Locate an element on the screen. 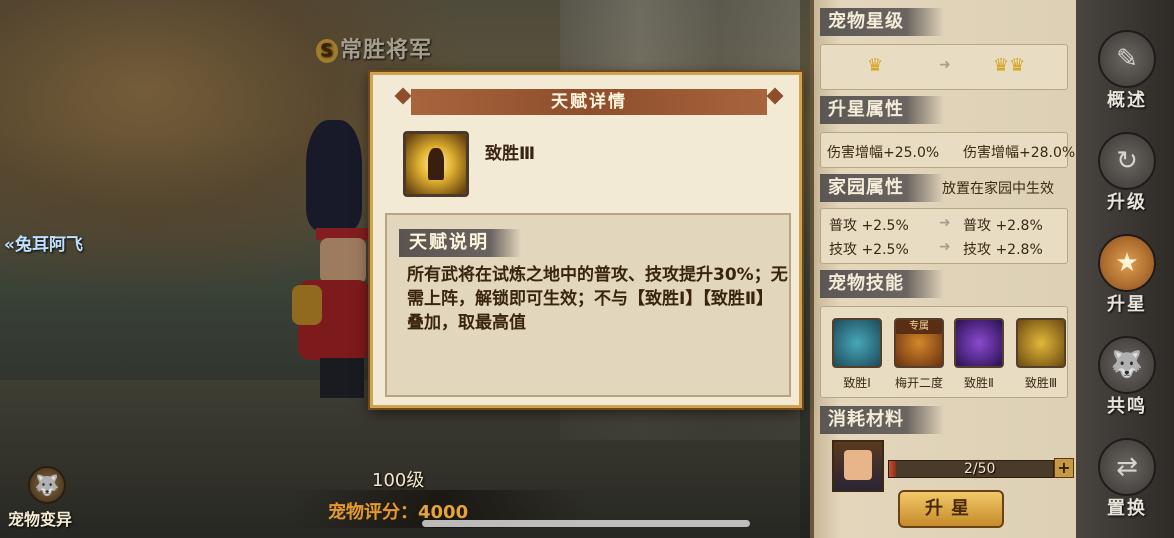 This screenshot has width=1174, height=538. chevron-left-icon: « is located at coordinates (9, 245).